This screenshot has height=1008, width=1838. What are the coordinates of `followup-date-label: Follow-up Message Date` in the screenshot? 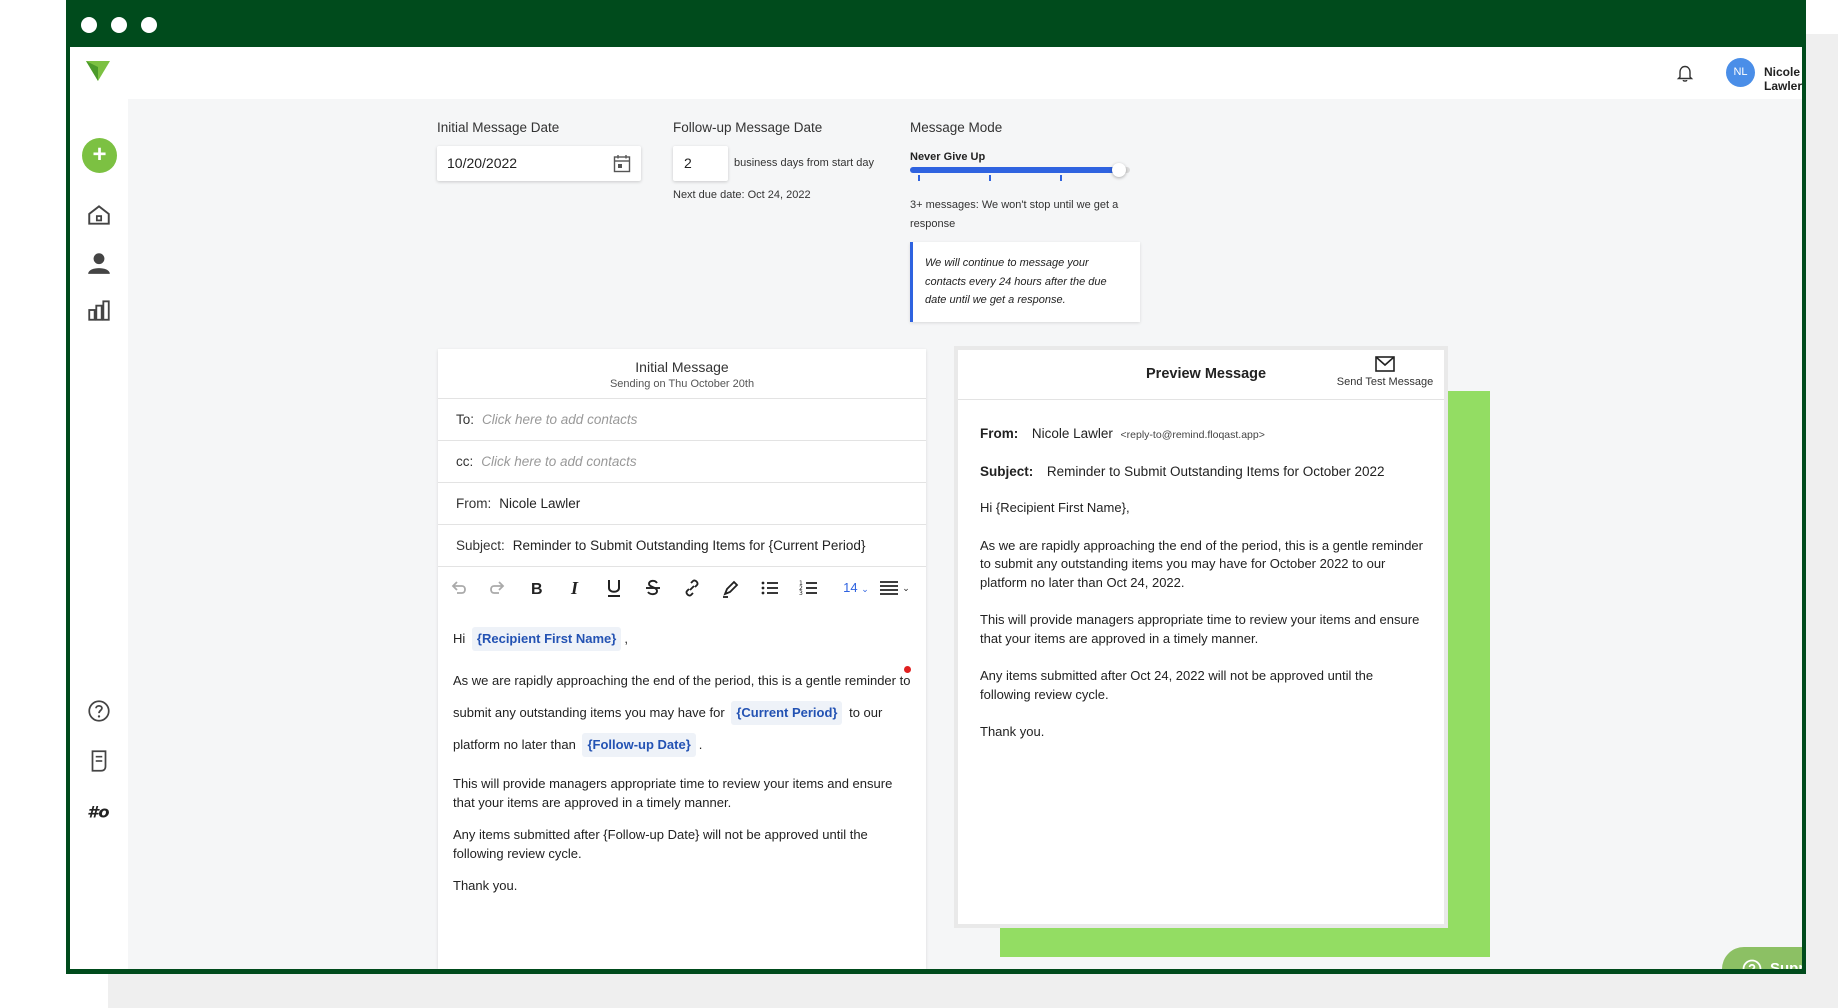 It's located at (748, 127).